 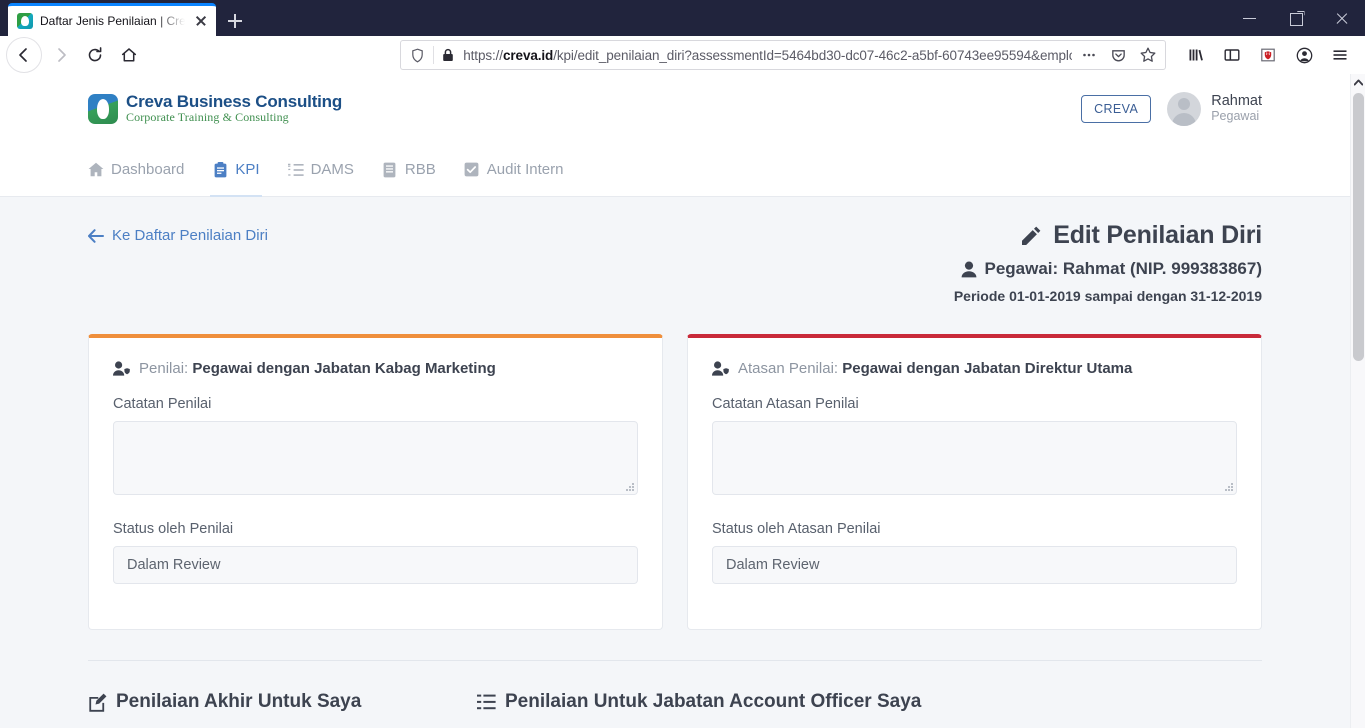 What do you see at coordinates (25, 21) in the screenshot?
I see `creva-favicon-icon` at bounding box center [25, 21].